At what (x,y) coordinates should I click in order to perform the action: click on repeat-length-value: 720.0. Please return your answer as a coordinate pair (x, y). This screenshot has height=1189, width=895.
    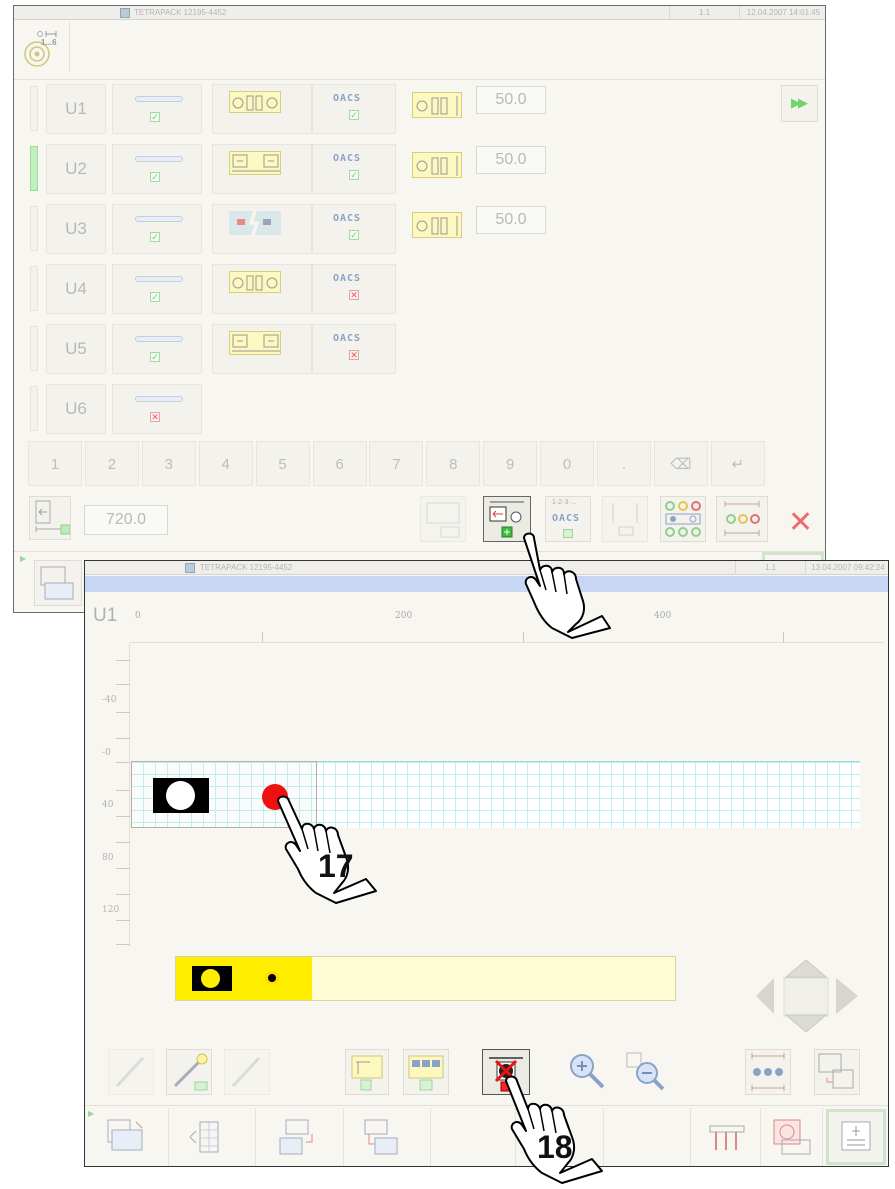
    Looking at the image, I should click on (126, 520).